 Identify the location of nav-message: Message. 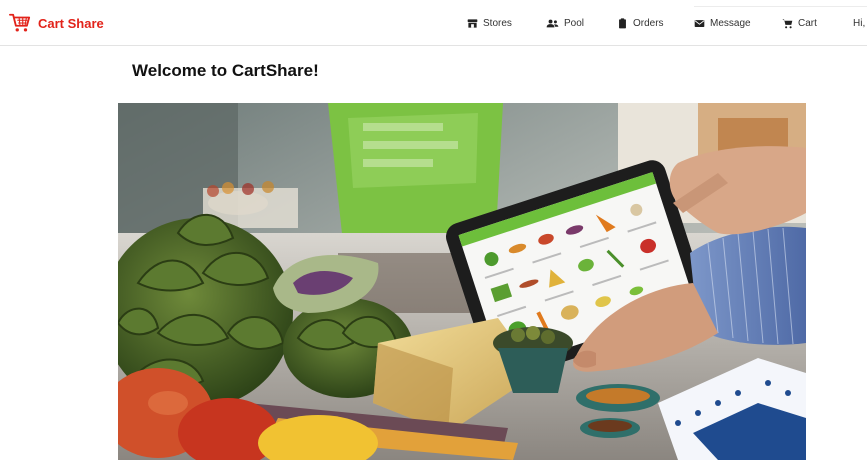
(722, 23).